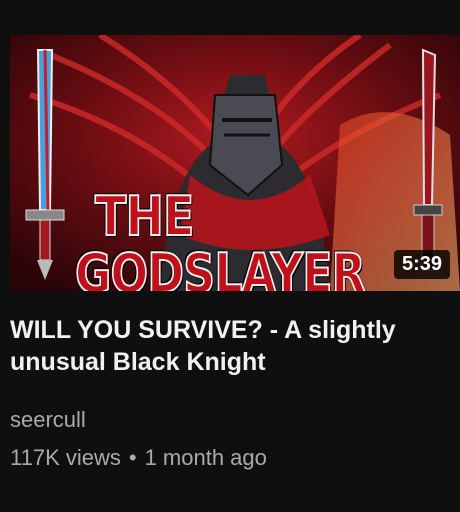 The width and height of the screenshot is (460, 512). Describe the element at coordinates (144, 216) in the screenshot. I see `thumbnail-title-line1: THE` at that location.